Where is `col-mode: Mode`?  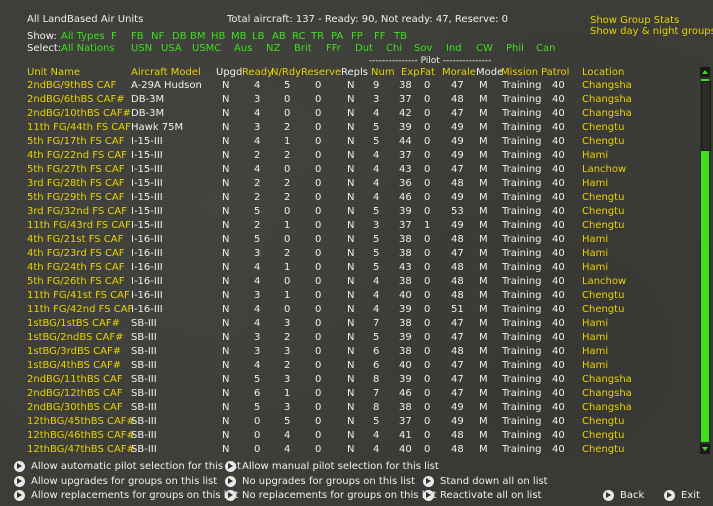 col-mode: Mode is located at coordinates (489, 73).